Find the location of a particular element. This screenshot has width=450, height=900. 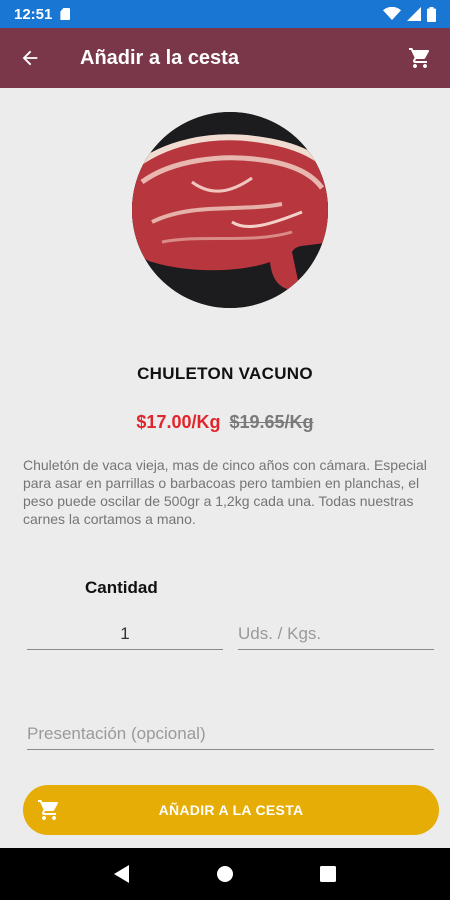

nav-back-button is located at coordinates (122, 874).